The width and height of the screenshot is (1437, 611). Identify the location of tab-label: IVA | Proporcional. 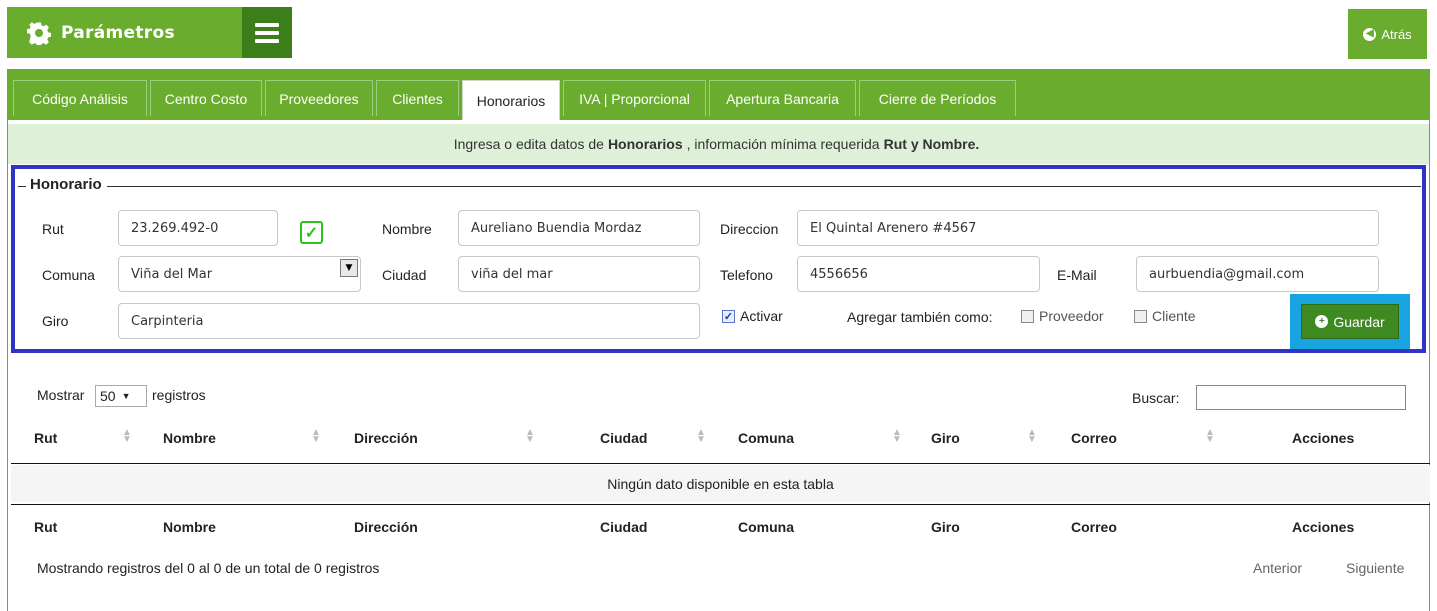
(634, 98).